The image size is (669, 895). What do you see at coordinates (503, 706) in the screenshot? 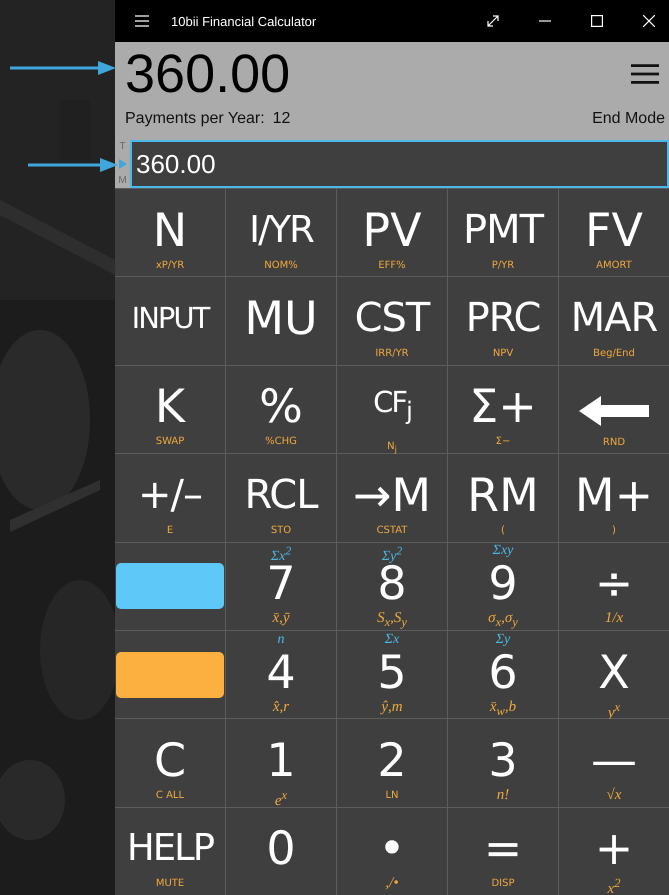
I see `secondary-function-label: x̄$_{w}$,b` at bounding box center [503, 706].